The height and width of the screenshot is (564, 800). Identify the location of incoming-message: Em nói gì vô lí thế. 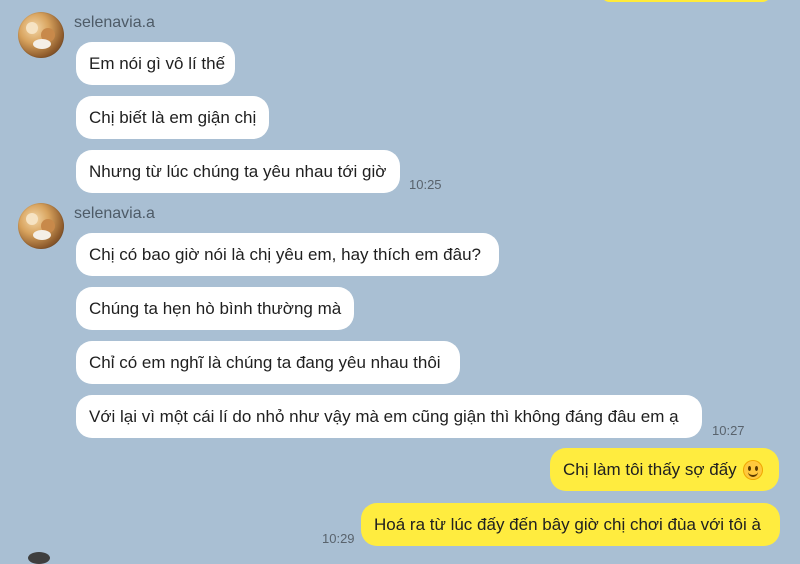
(155, 63).